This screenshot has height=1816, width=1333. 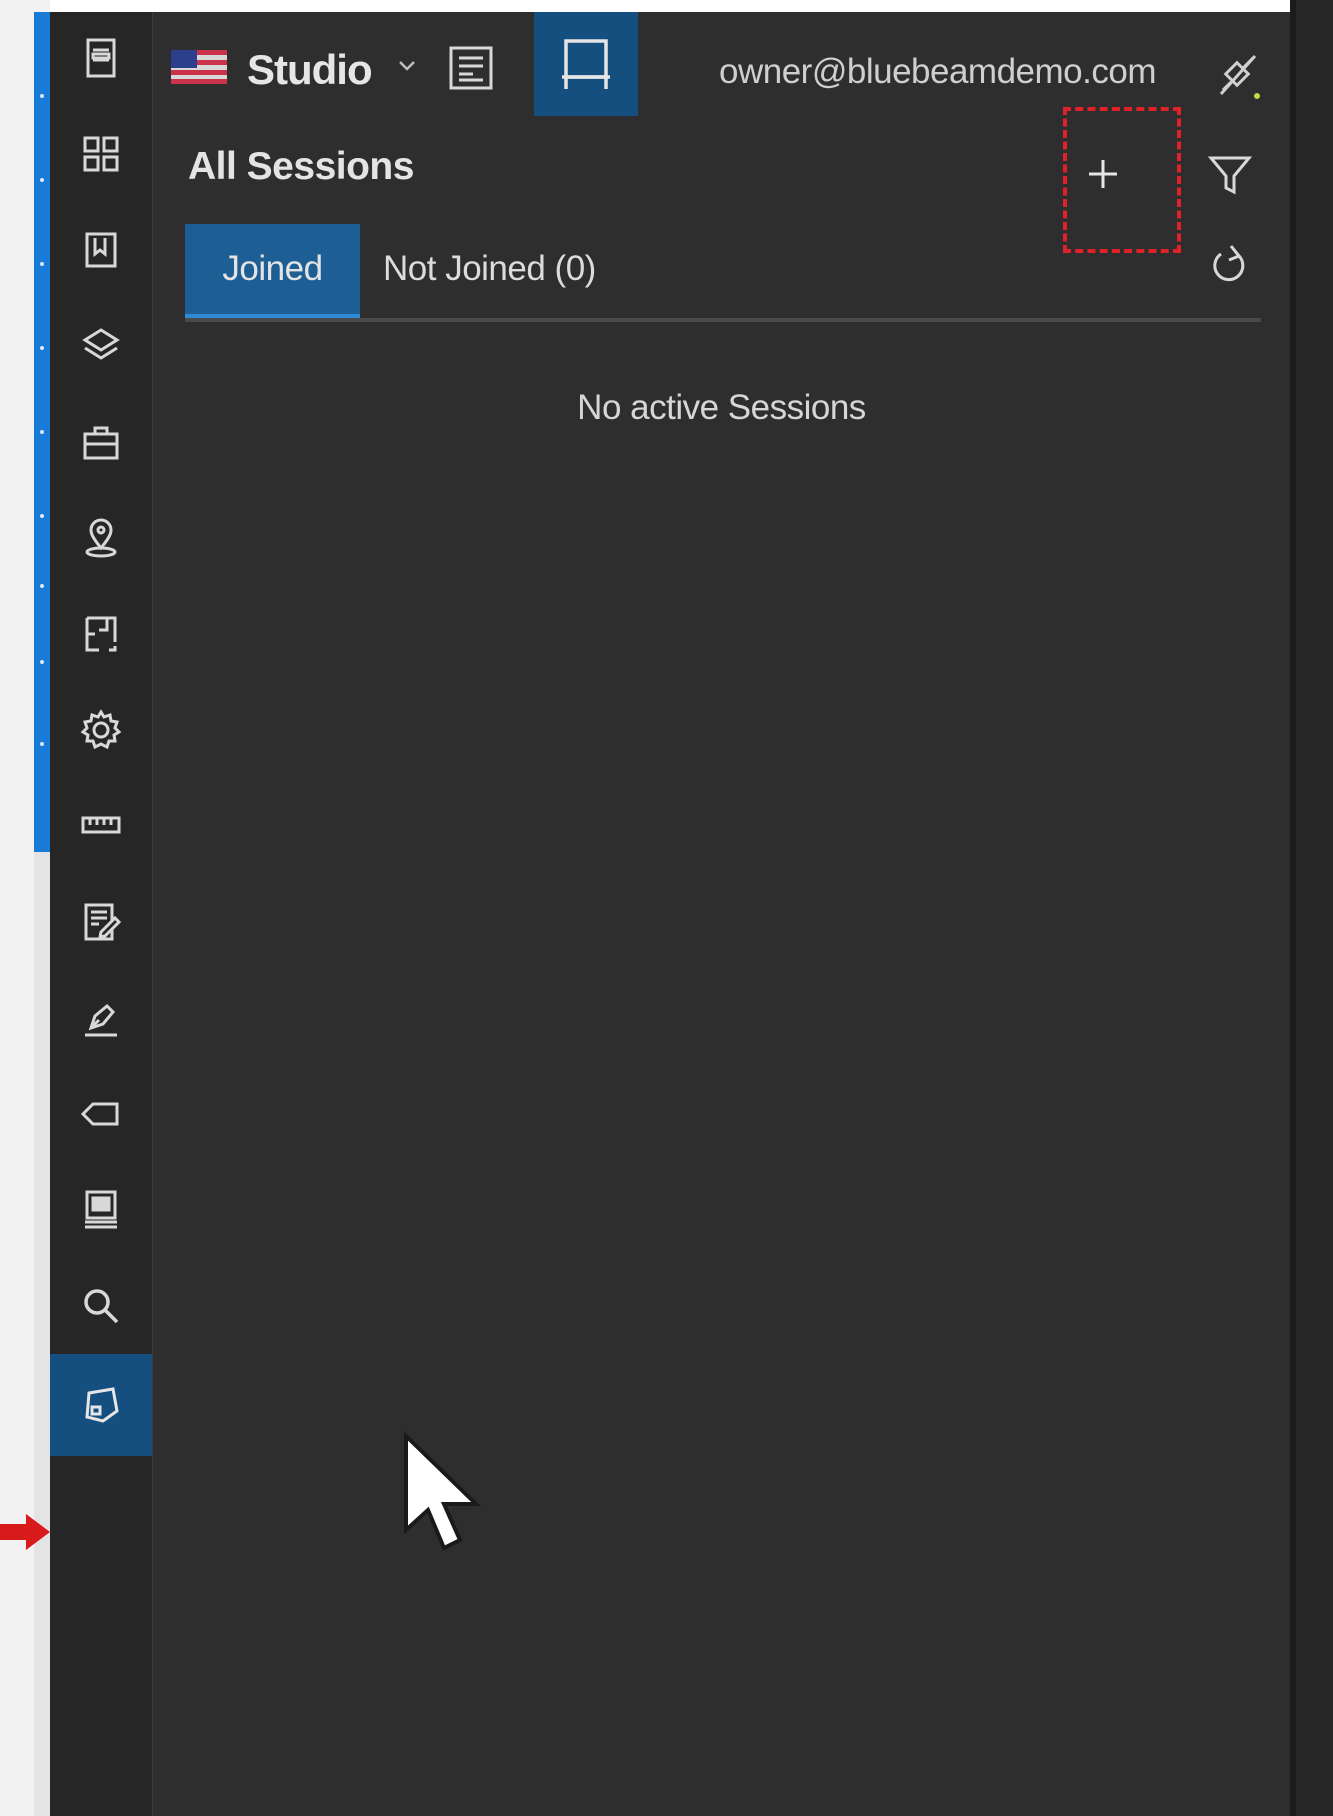 I want to click on markups-list-icon, so click(x=103, y=922).